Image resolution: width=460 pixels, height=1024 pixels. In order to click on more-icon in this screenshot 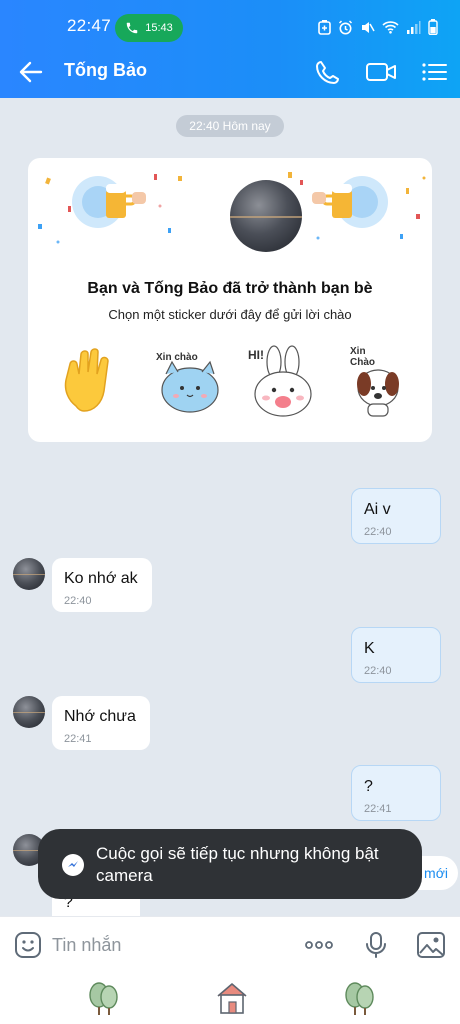, I will do `click(319, 945)`.